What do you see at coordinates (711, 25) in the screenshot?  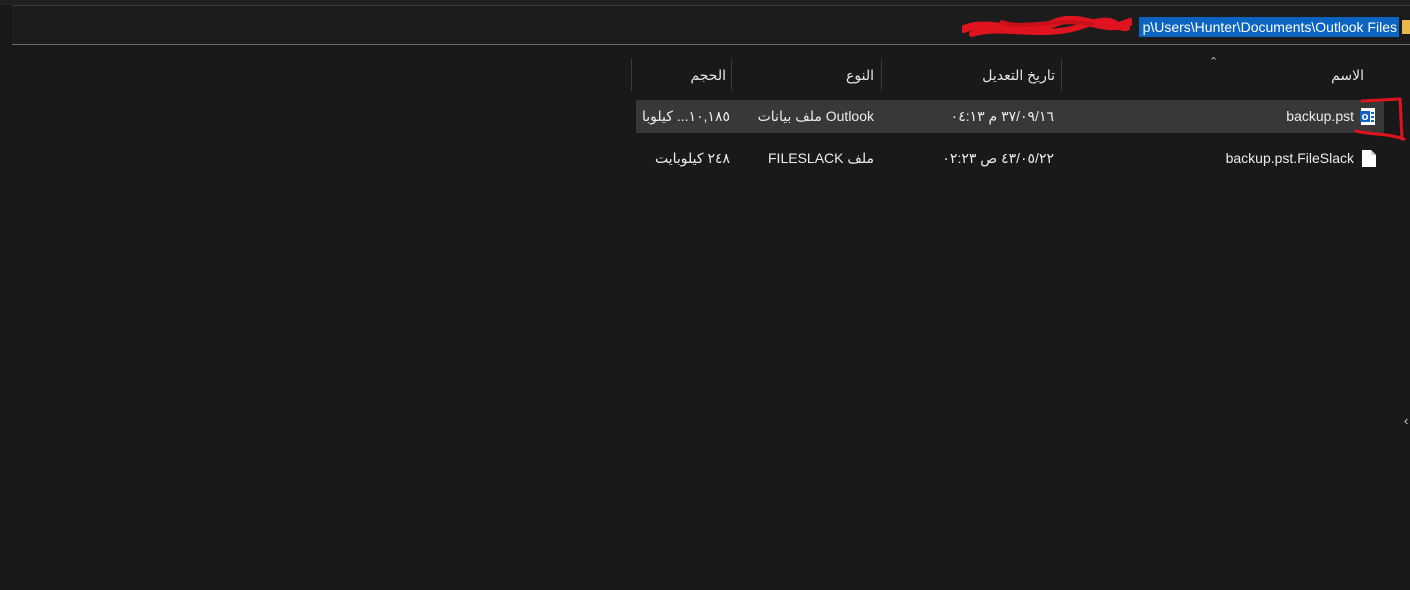 I see `address-bar: p\Users\Hunter\Documents\Outlook Files` at bounding box center [711, 25].